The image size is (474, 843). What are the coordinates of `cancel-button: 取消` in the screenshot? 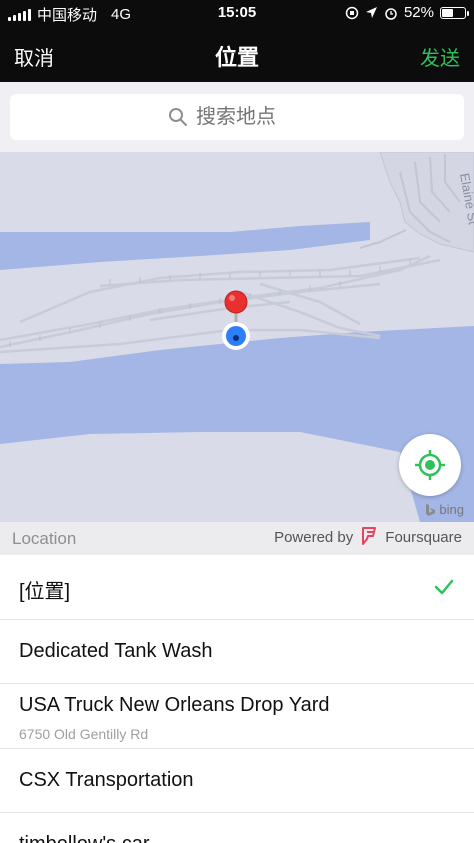 It's located at (34, 56).